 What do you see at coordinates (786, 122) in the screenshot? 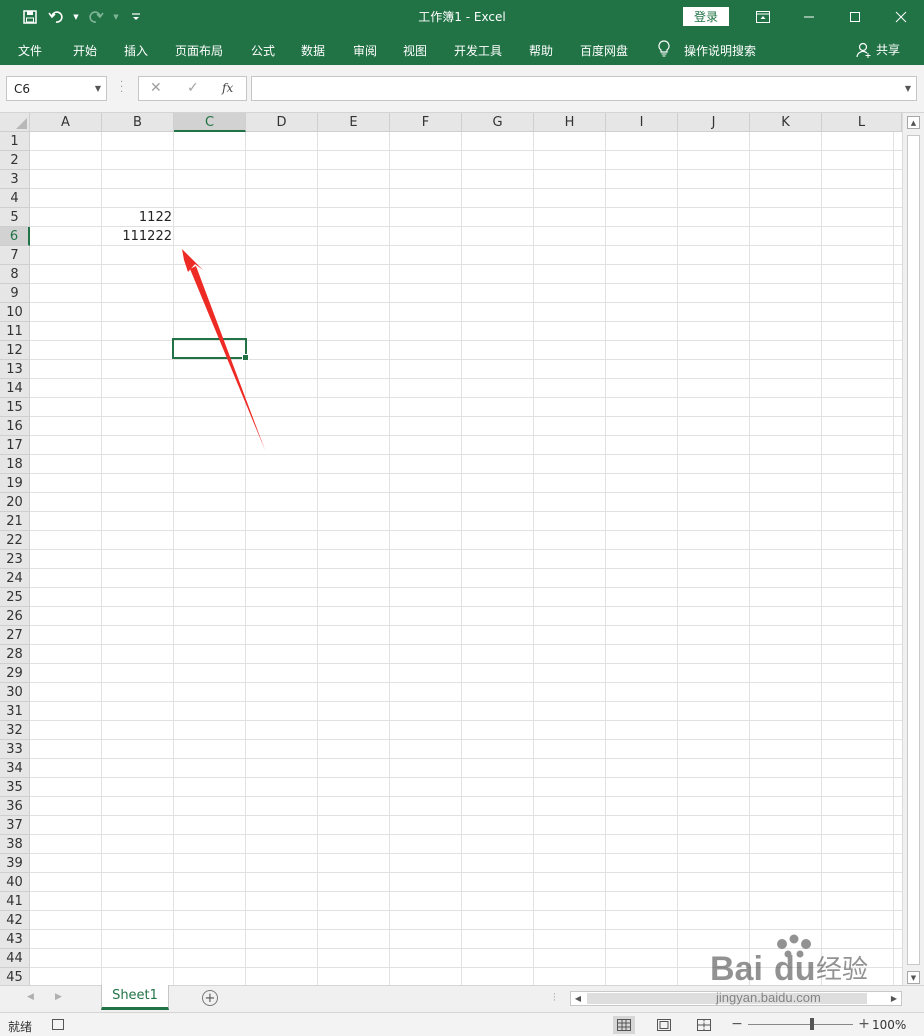
I see `column-header-k: K` at bounding box center [786, 122].